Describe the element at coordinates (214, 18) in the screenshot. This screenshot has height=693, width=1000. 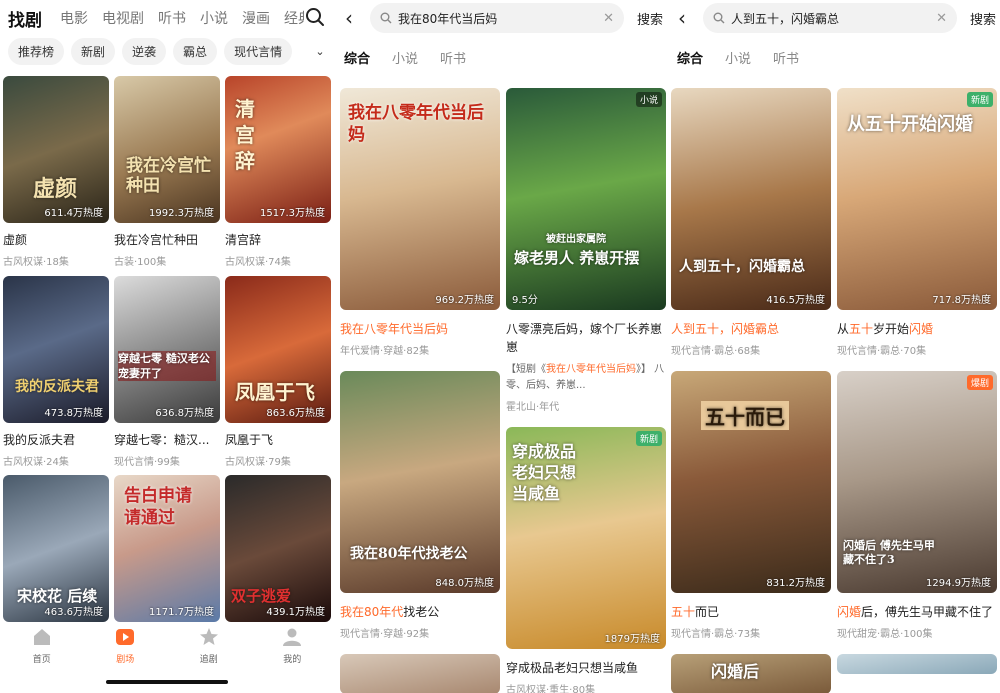
I see `nav-tab-novel: 小说` at that location.